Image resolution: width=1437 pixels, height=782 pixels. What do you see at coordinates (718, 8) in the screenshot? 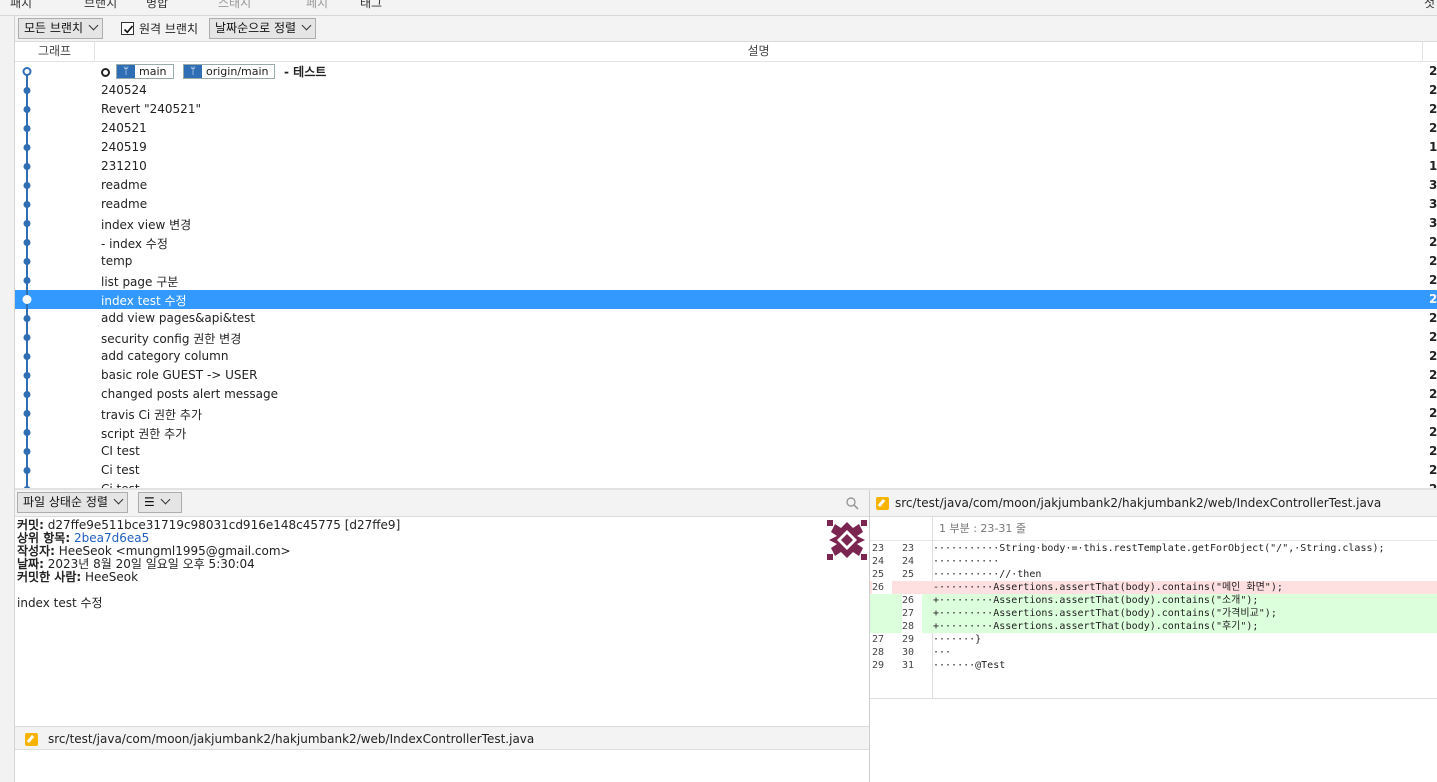
I see `top-menu-bar: 패치 브랜치 병합 스태시 페치 태그 첫` at bounding box center [718, 8].